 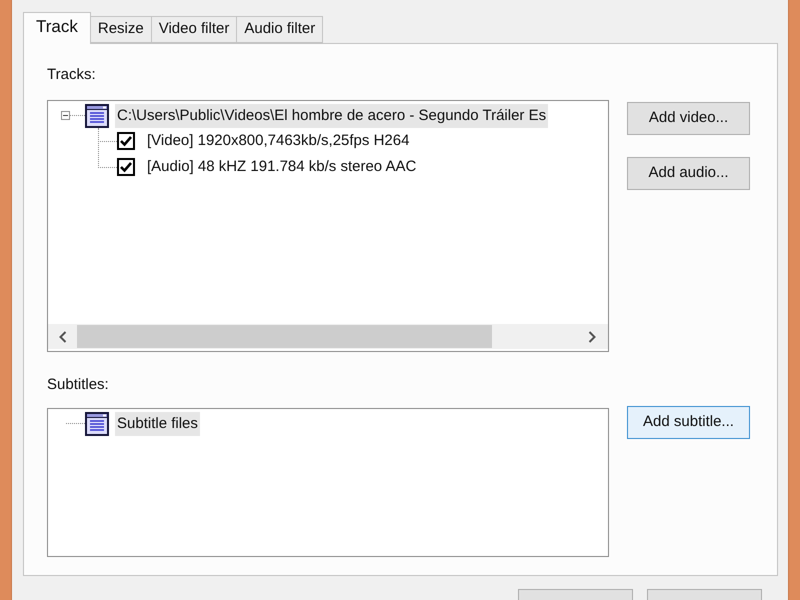 I want to click on tree-item-text: [Audio] 48 kHZ 191.784 kb/s stereo AAC, so click(x=281, y=167).